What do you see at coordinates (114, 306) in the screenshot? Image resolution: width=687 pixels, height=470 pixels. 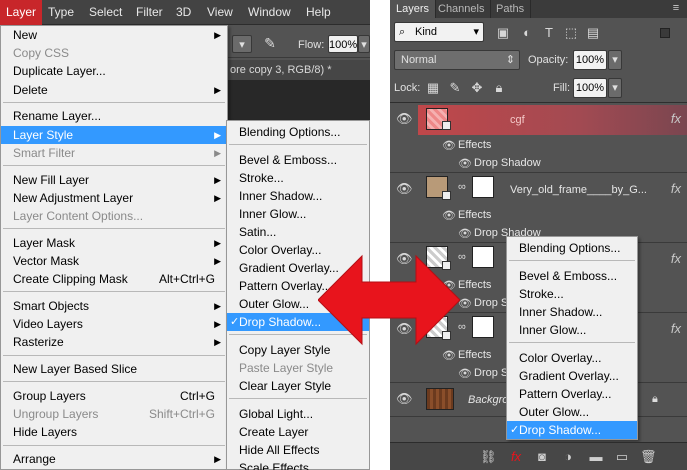 I see `layer-menu-item-smart-objects: Smart Objects ▶` at bounding box center [114, 306].